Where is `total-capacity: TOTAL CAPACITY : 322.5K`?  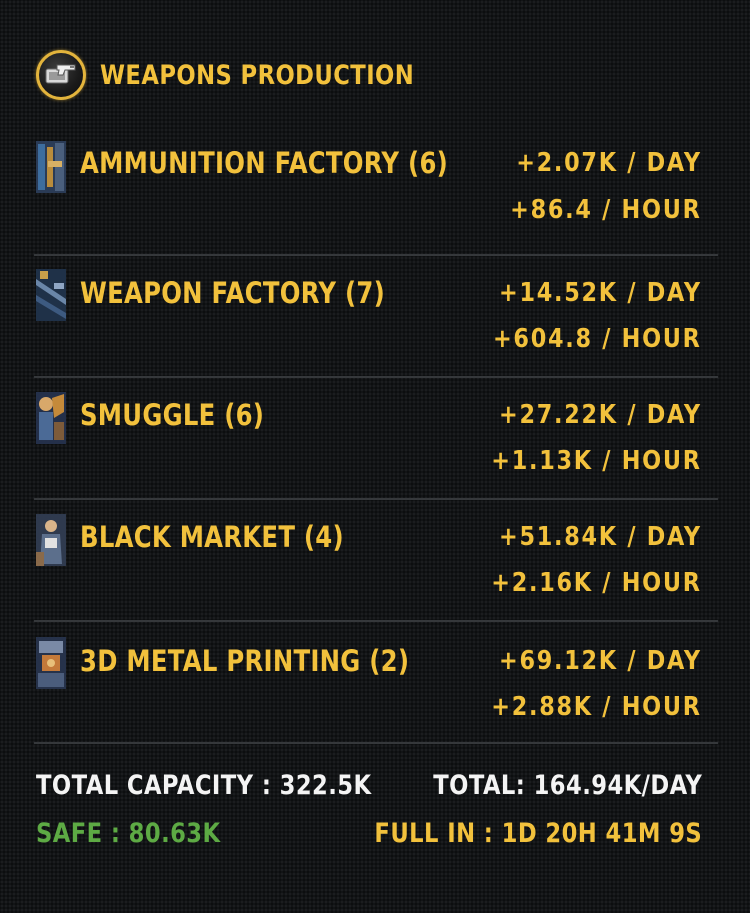
total-capacity: TOTAL CAPACITY : 322.5K is located at coordinates (204, 785).